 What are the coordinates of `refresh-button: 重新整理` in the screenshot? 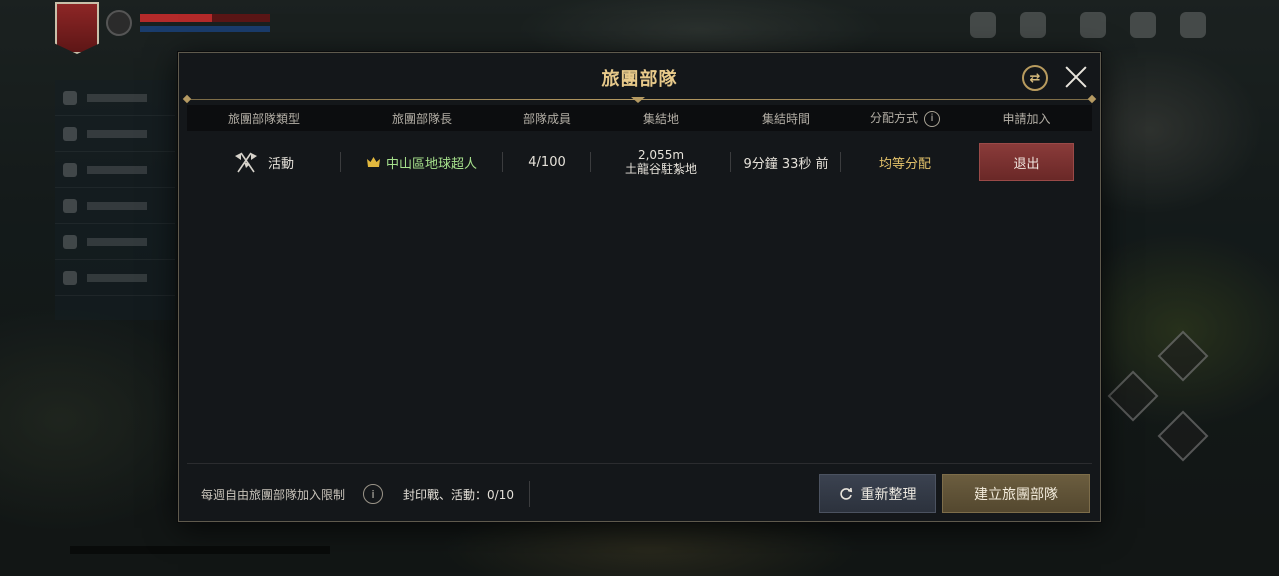 It's located at (877, 493).